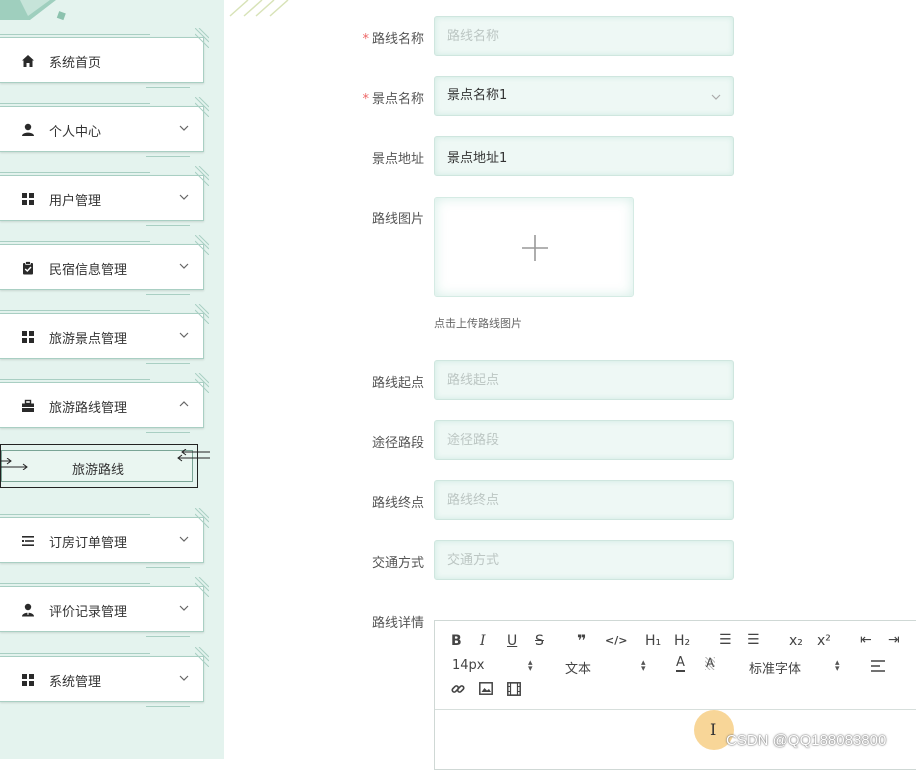 The width and height of the screenshot is (916, 770). I want to click on sidebar-item-scenic-spot-management: 旅游景点管理, so click(104, 334).